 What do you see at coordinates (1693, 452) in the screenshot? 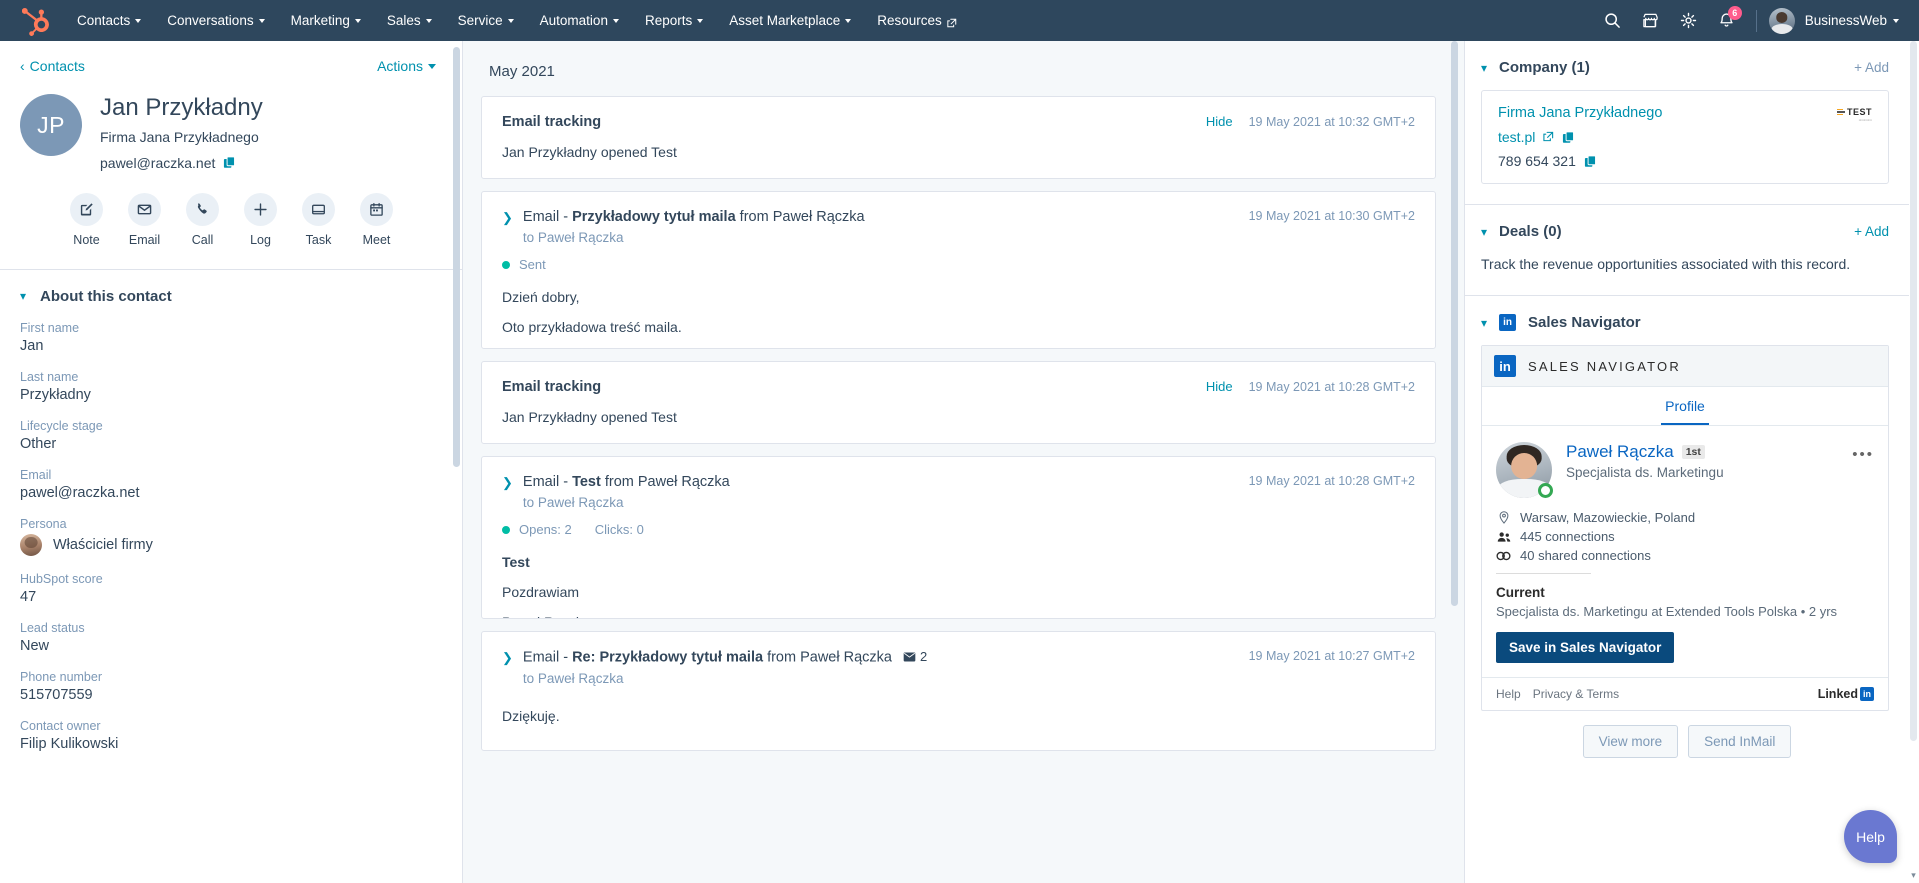
I see `connection-degree-badge: 1st` at bounding box center [1693, 452].